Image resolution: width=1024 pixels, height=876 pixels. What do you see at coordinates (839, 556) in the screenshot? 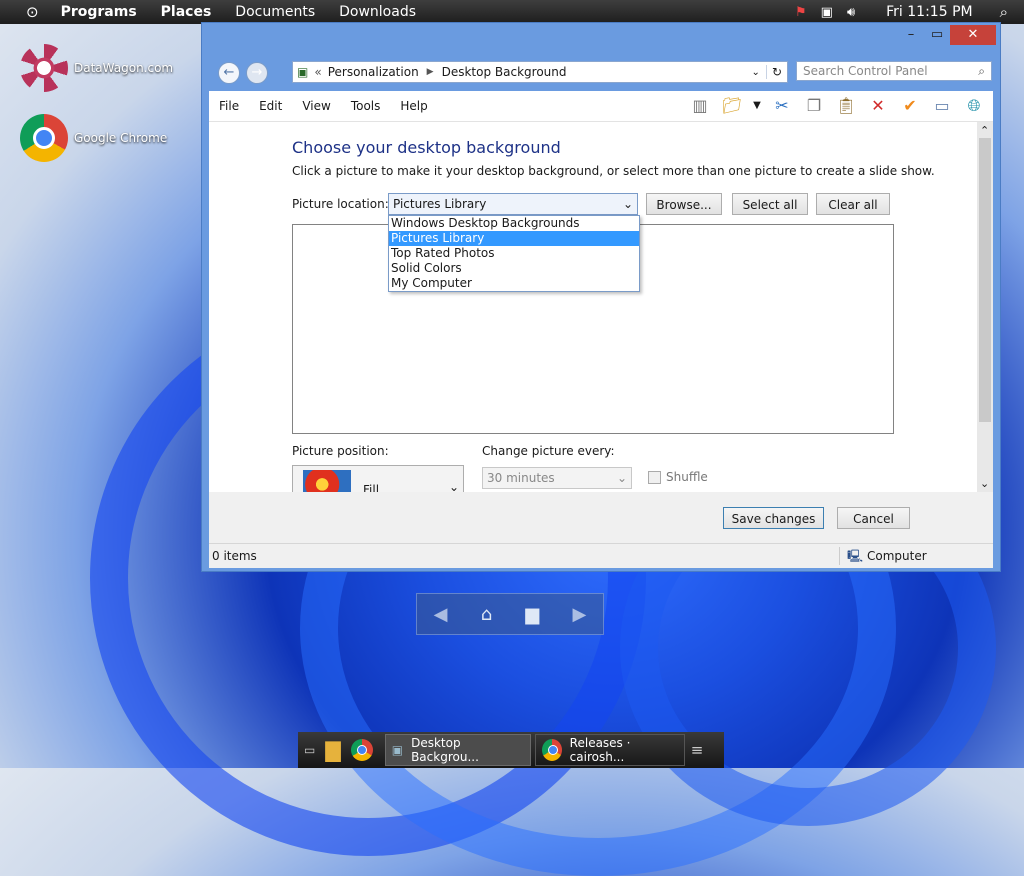
I see `status-divider` at bounding box center [839, 556].